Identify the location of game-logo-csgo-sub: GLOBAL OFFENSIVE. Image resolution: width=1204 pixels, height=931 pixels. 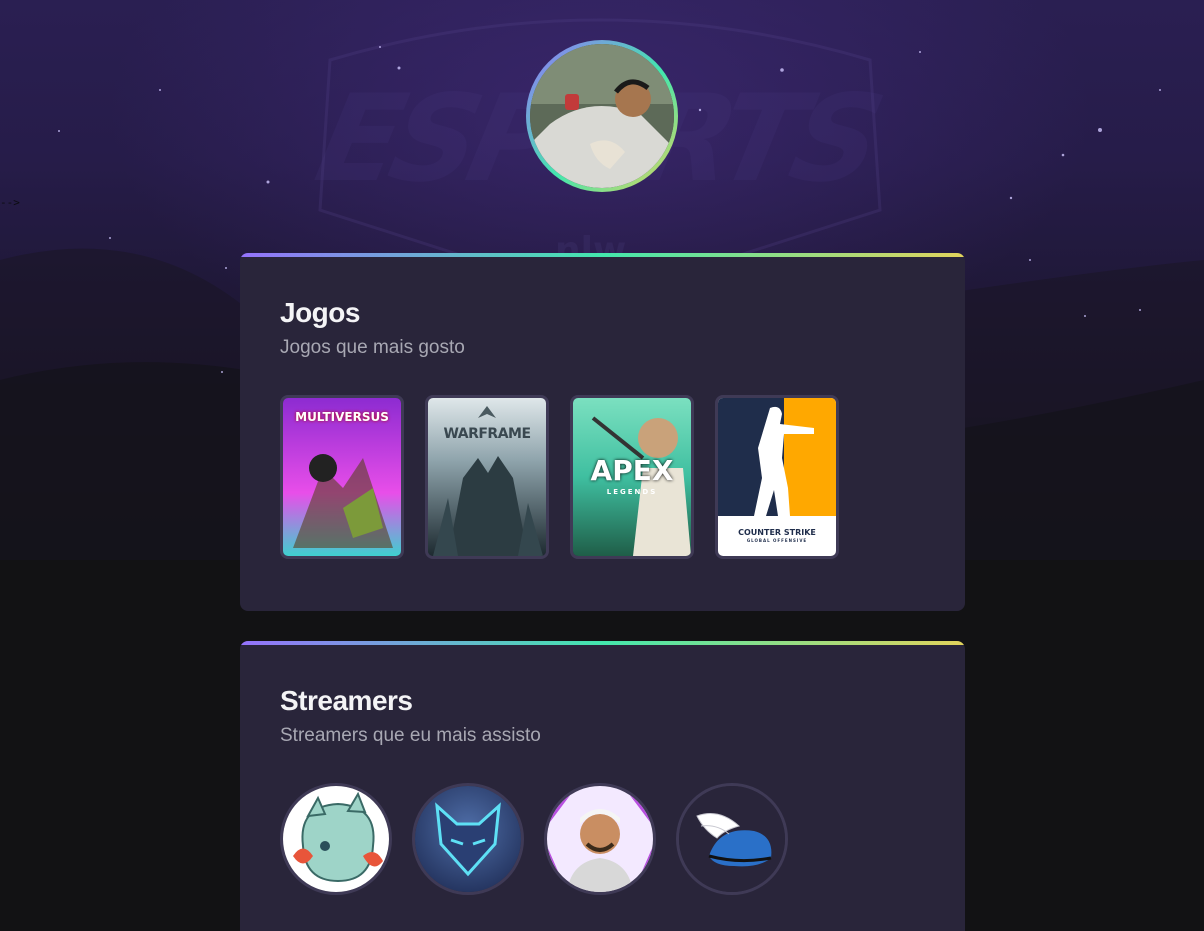
(777, 540).